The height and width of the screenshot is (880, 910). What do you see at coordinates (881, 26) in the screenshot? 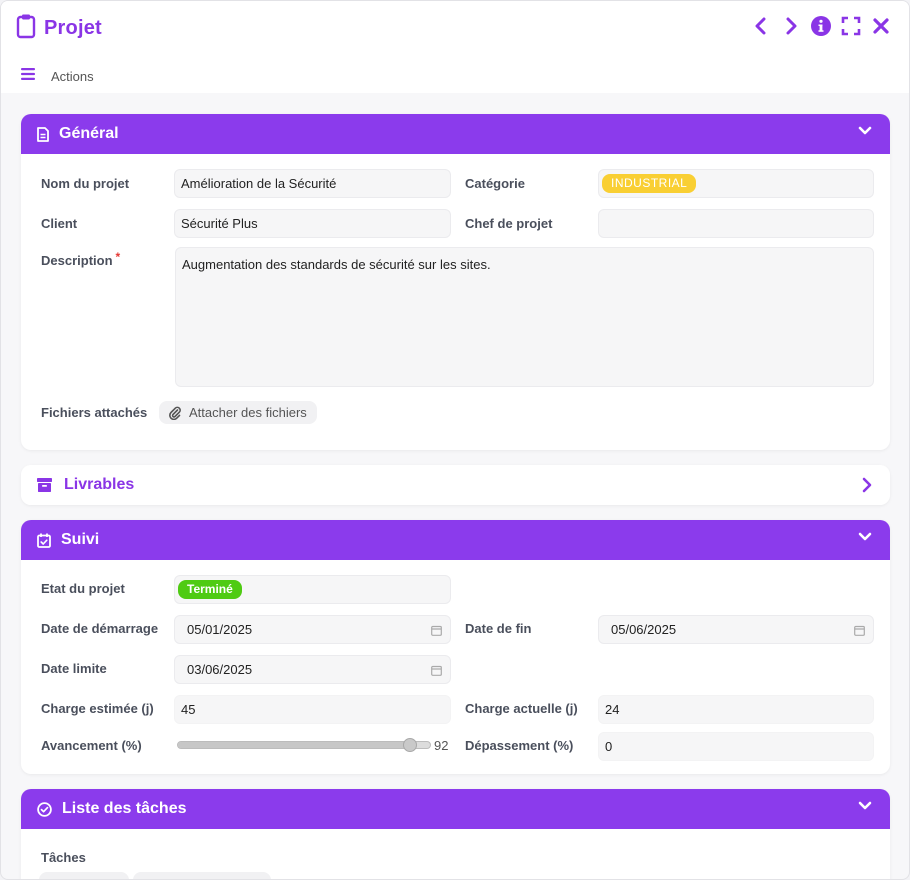
I see `close-icon` at bounding box center [881, 26].